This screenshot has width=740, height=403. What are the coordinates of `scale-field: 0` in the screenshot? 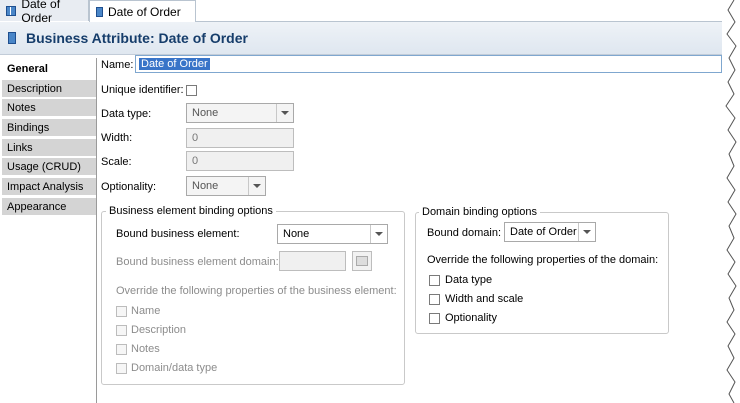 It's located at (240, 161).